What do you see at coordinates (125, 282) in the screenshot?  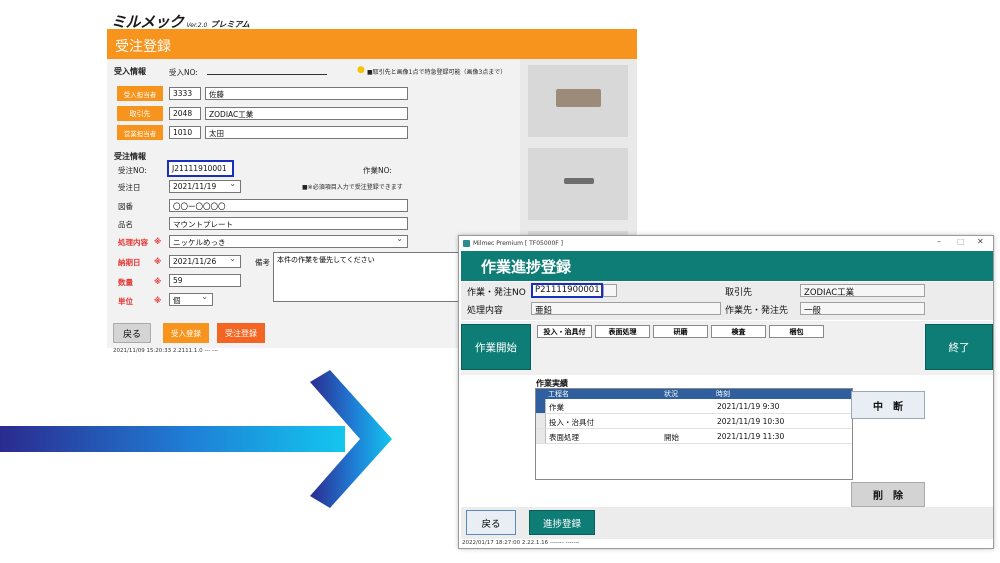 I see `quantity-label: 数量` at bounding box center [125, 282].